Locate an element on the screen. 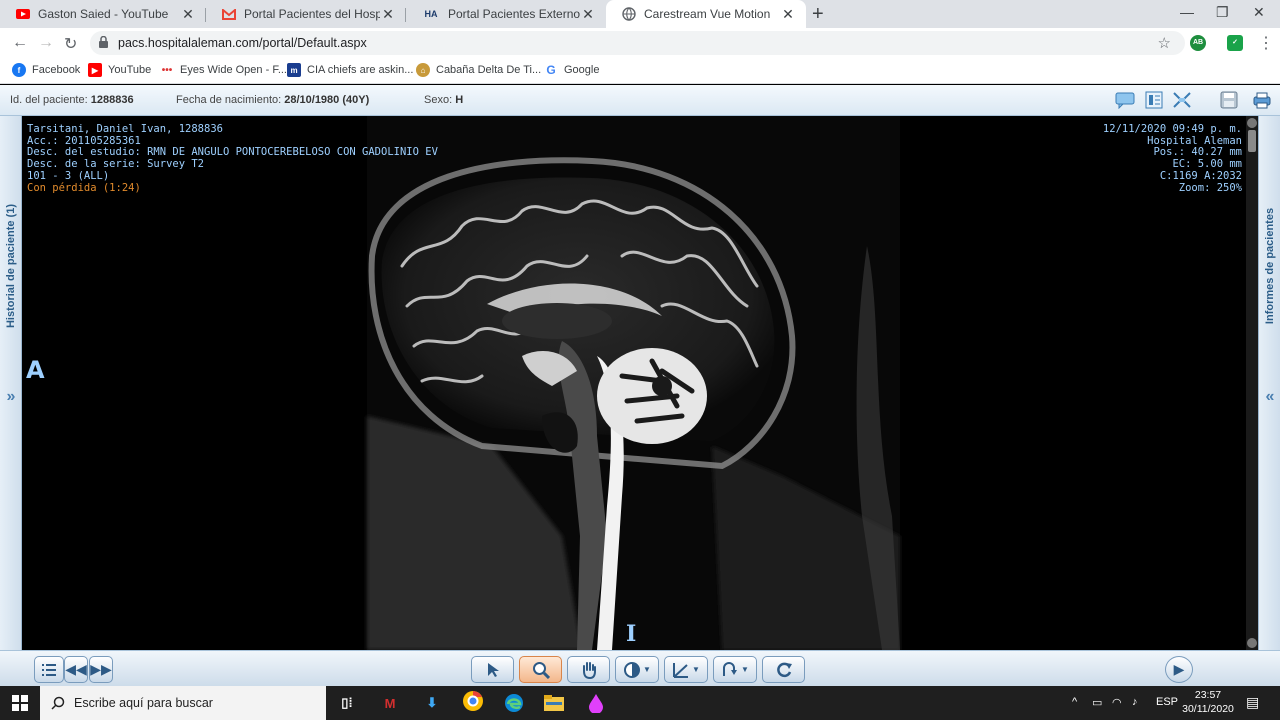  bookmark-label: Facebook is located at coordinates (56, 70).